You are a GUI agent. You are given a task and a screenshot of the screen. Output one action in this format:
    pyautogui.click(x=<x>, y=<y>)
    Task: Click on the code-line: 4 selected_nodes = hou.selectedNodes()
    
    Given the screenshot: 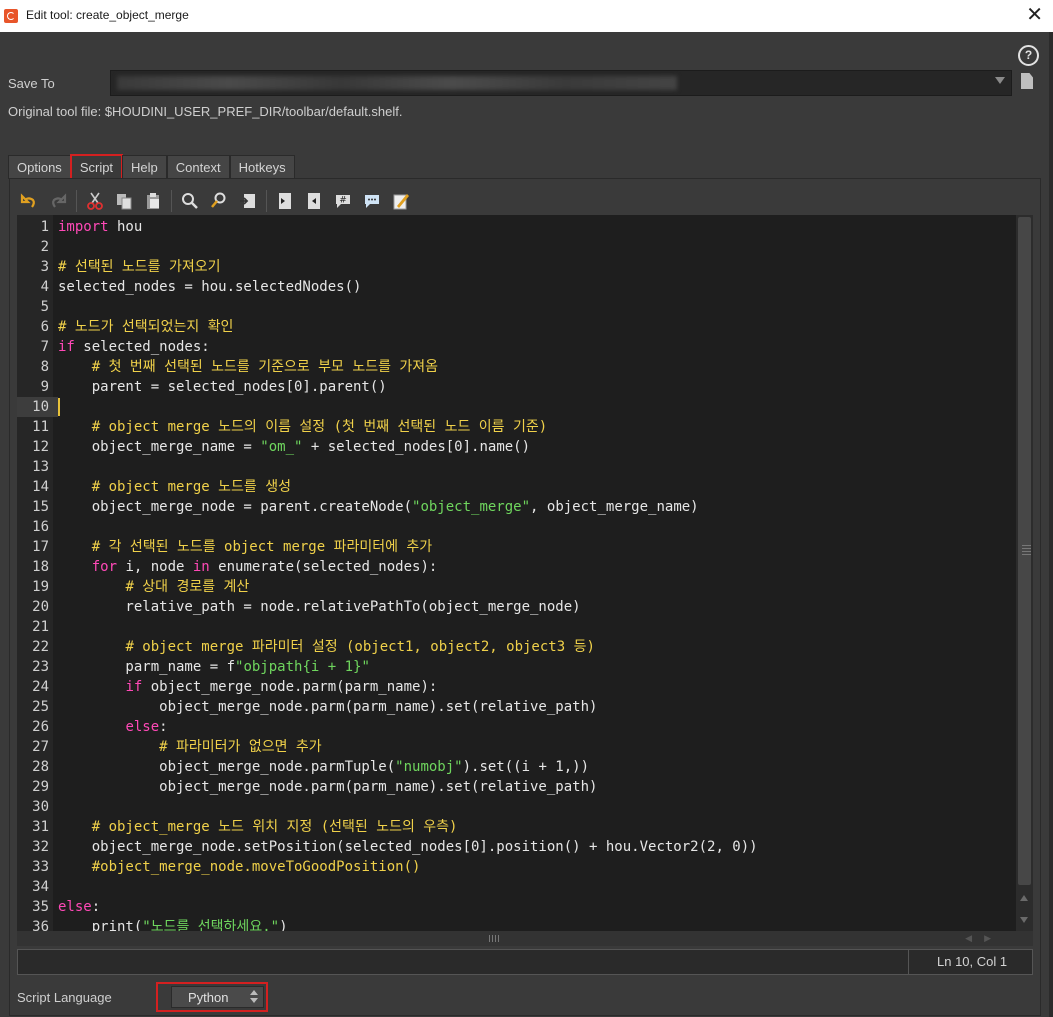 What is the action you would take?
    pyautogui.click(x=517, y=287)
    